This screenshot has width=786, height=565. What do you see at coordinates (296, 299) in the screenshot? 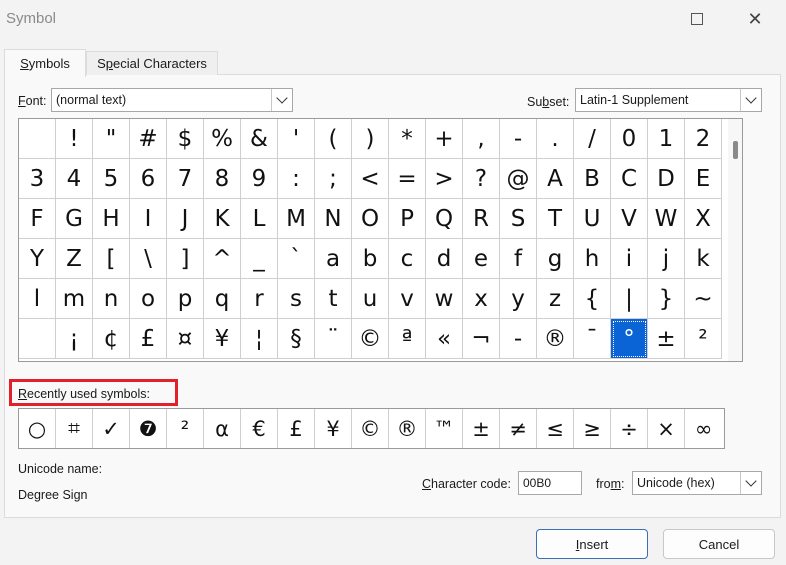
I see `symbol-cell: s` at bounding box center [296, 299].